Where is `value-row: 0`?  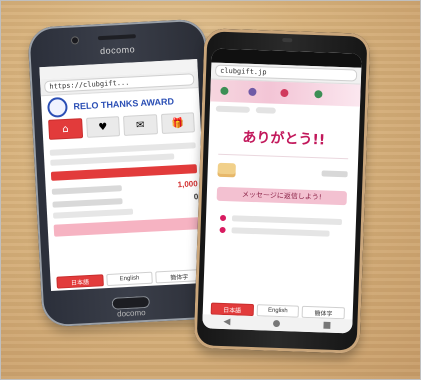
value-row: 0 is located at coordinates (125, 200).